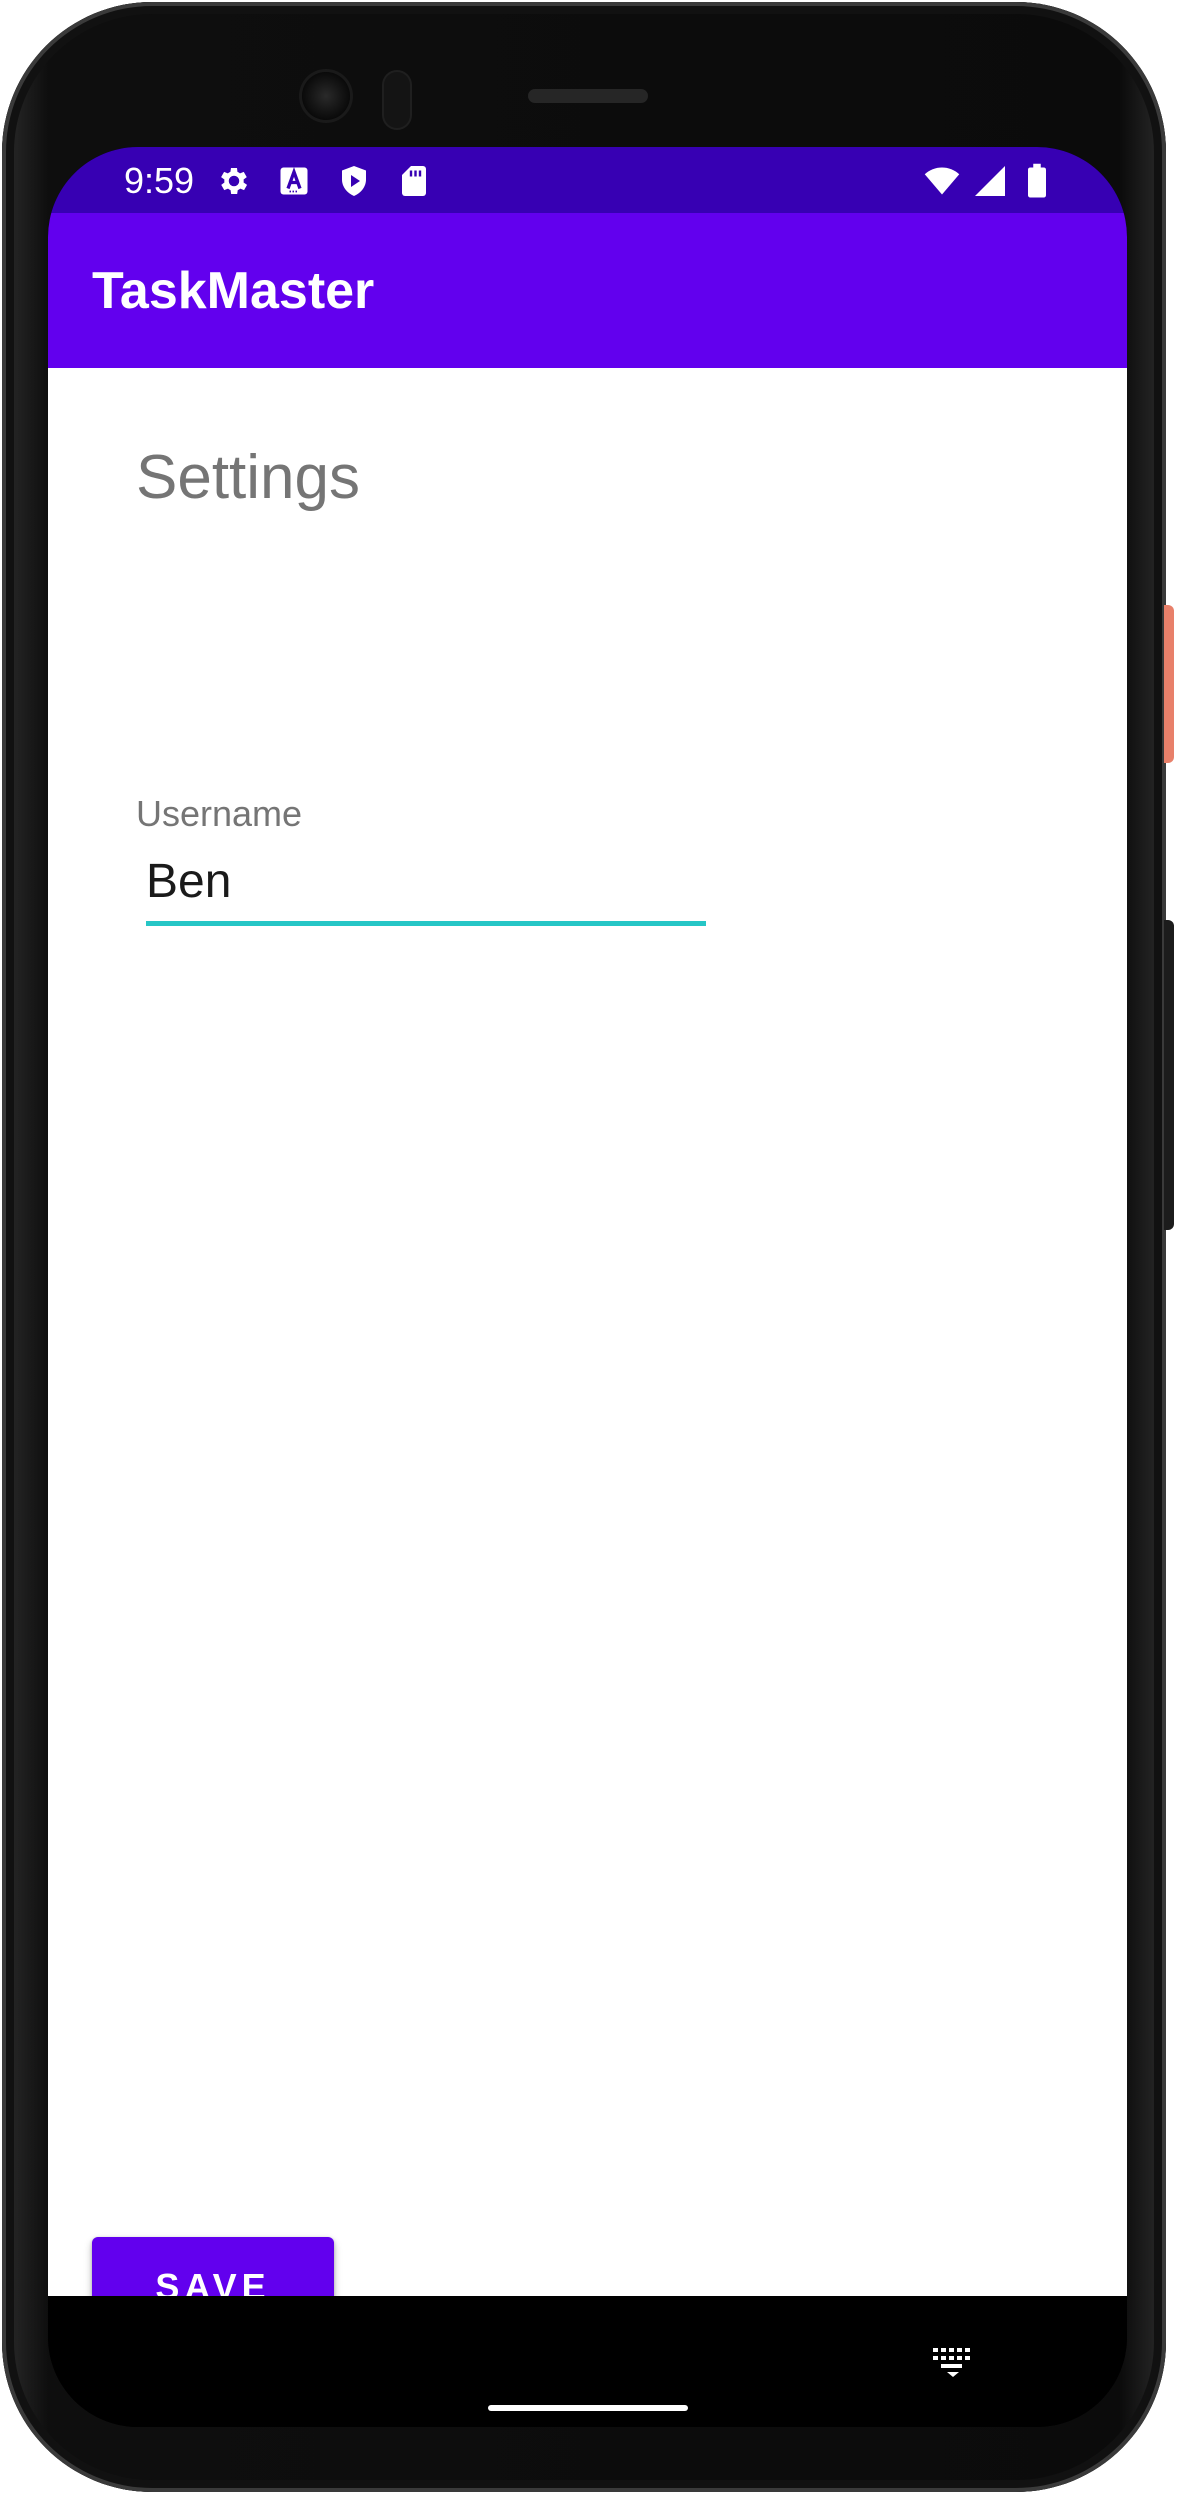  I want to click on home-gesture-handle, so click(588, 2408).